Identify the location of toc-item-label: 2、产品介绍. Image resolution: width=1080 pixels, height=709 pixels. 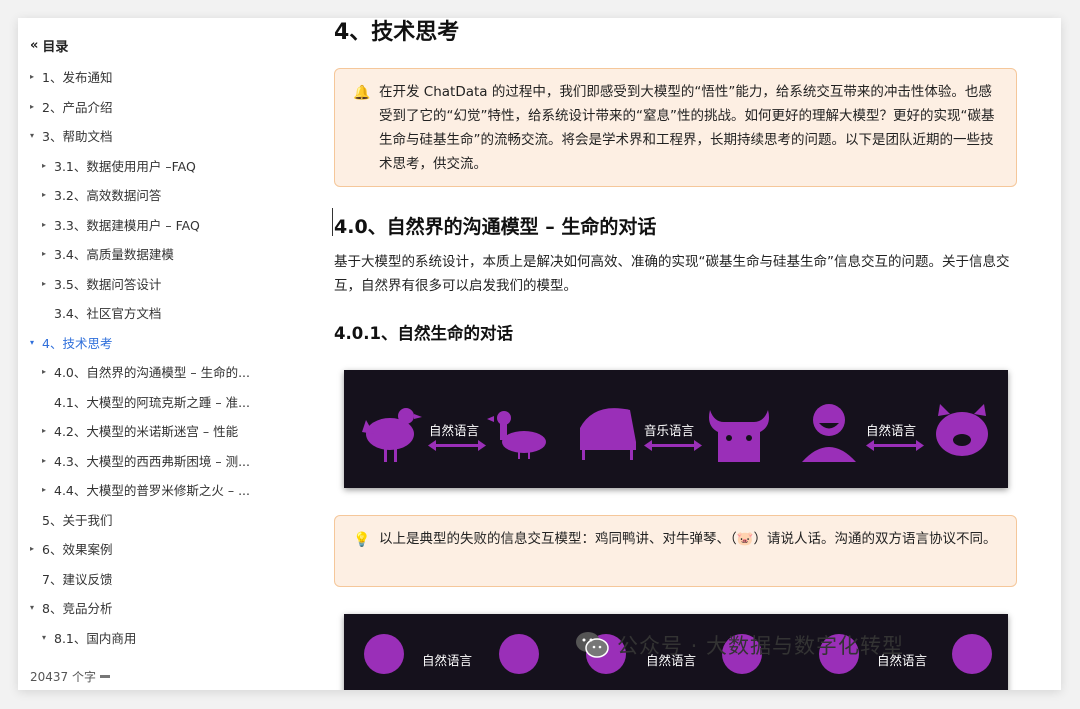
(77, 107).